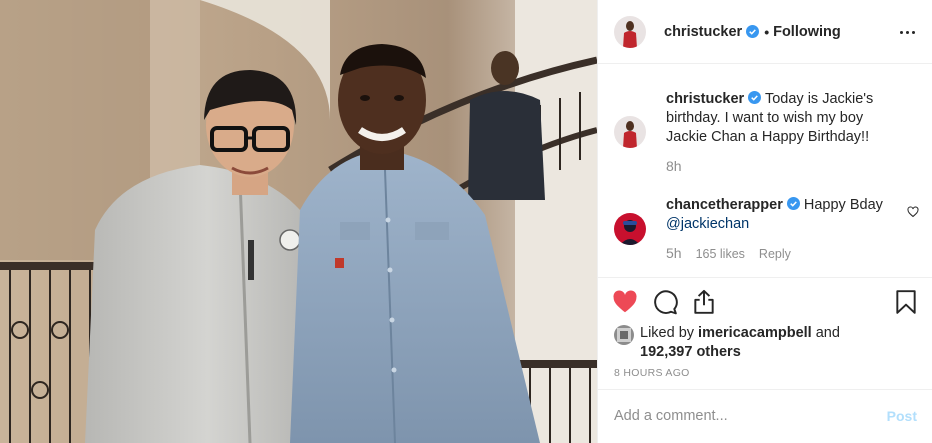 Image resolution: width=932 pixels, height=443 pixels. I want to click on comment-username: chancetherapper, so click(724, 205).